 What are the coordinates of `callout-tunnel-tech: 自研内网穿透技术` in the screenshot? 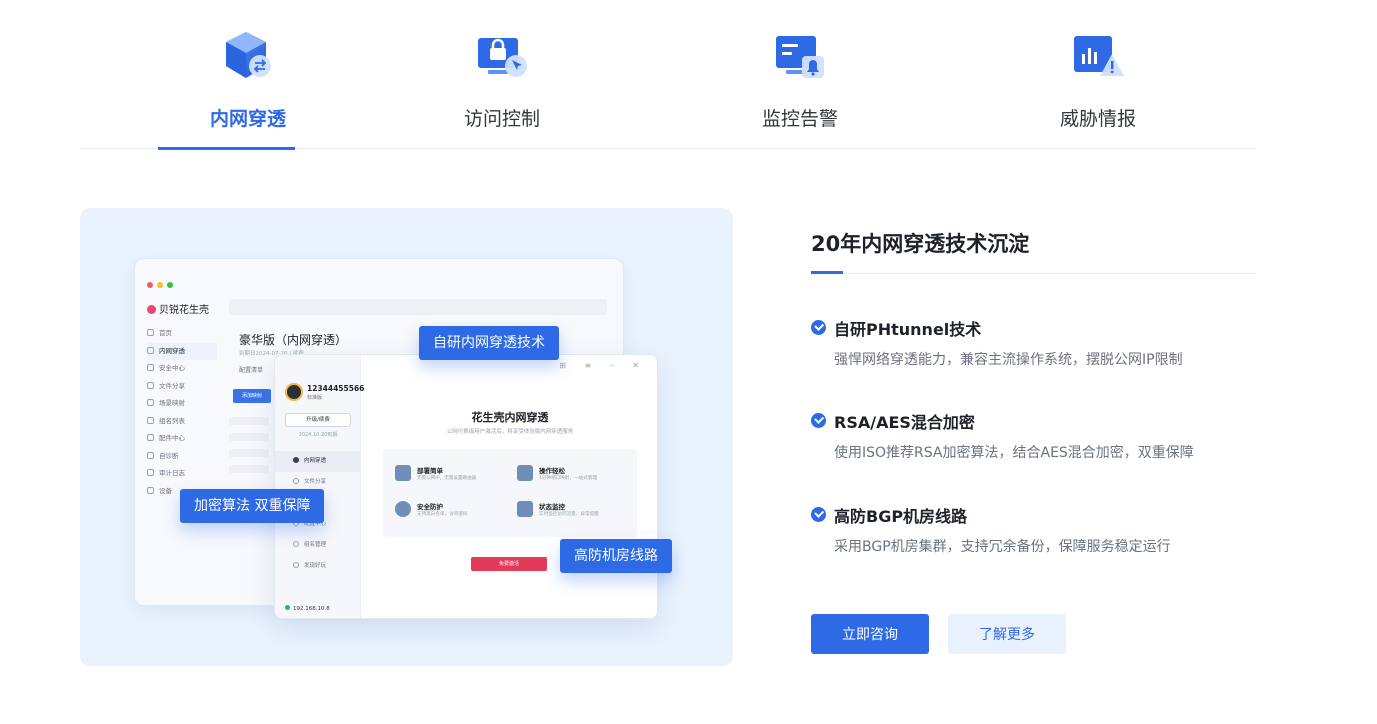 It's located at (489, 343).